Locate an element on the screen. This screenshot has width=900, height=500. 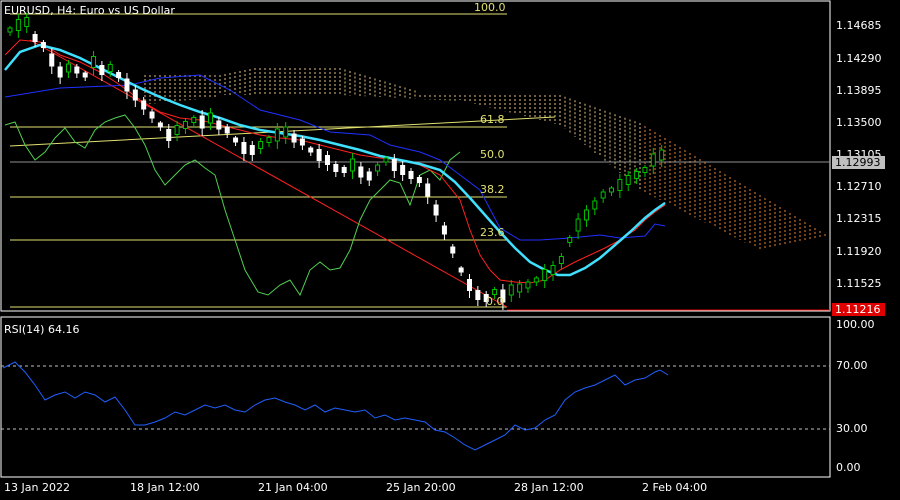
price-tick: 1.11525 is located at coordinates (859, 283).